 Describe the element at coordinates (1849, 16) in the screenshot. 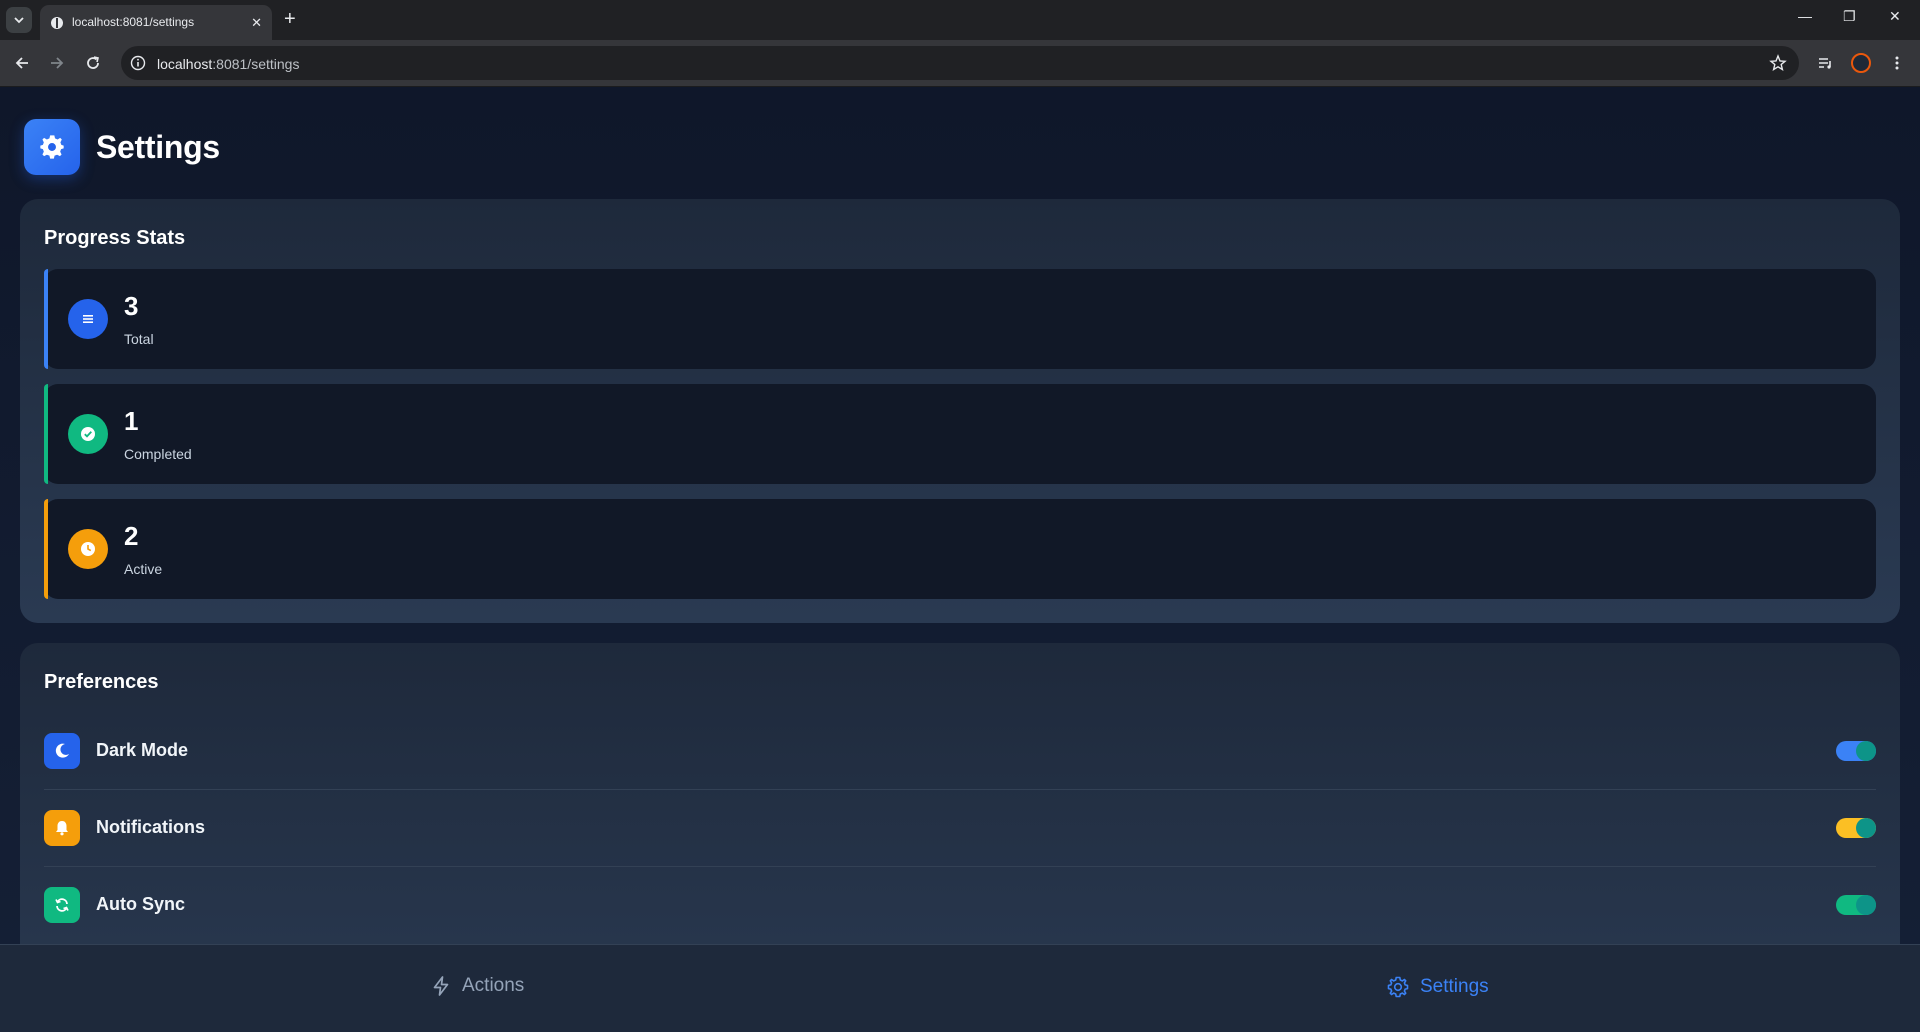

I see `restore-icon: ❐` at that location.